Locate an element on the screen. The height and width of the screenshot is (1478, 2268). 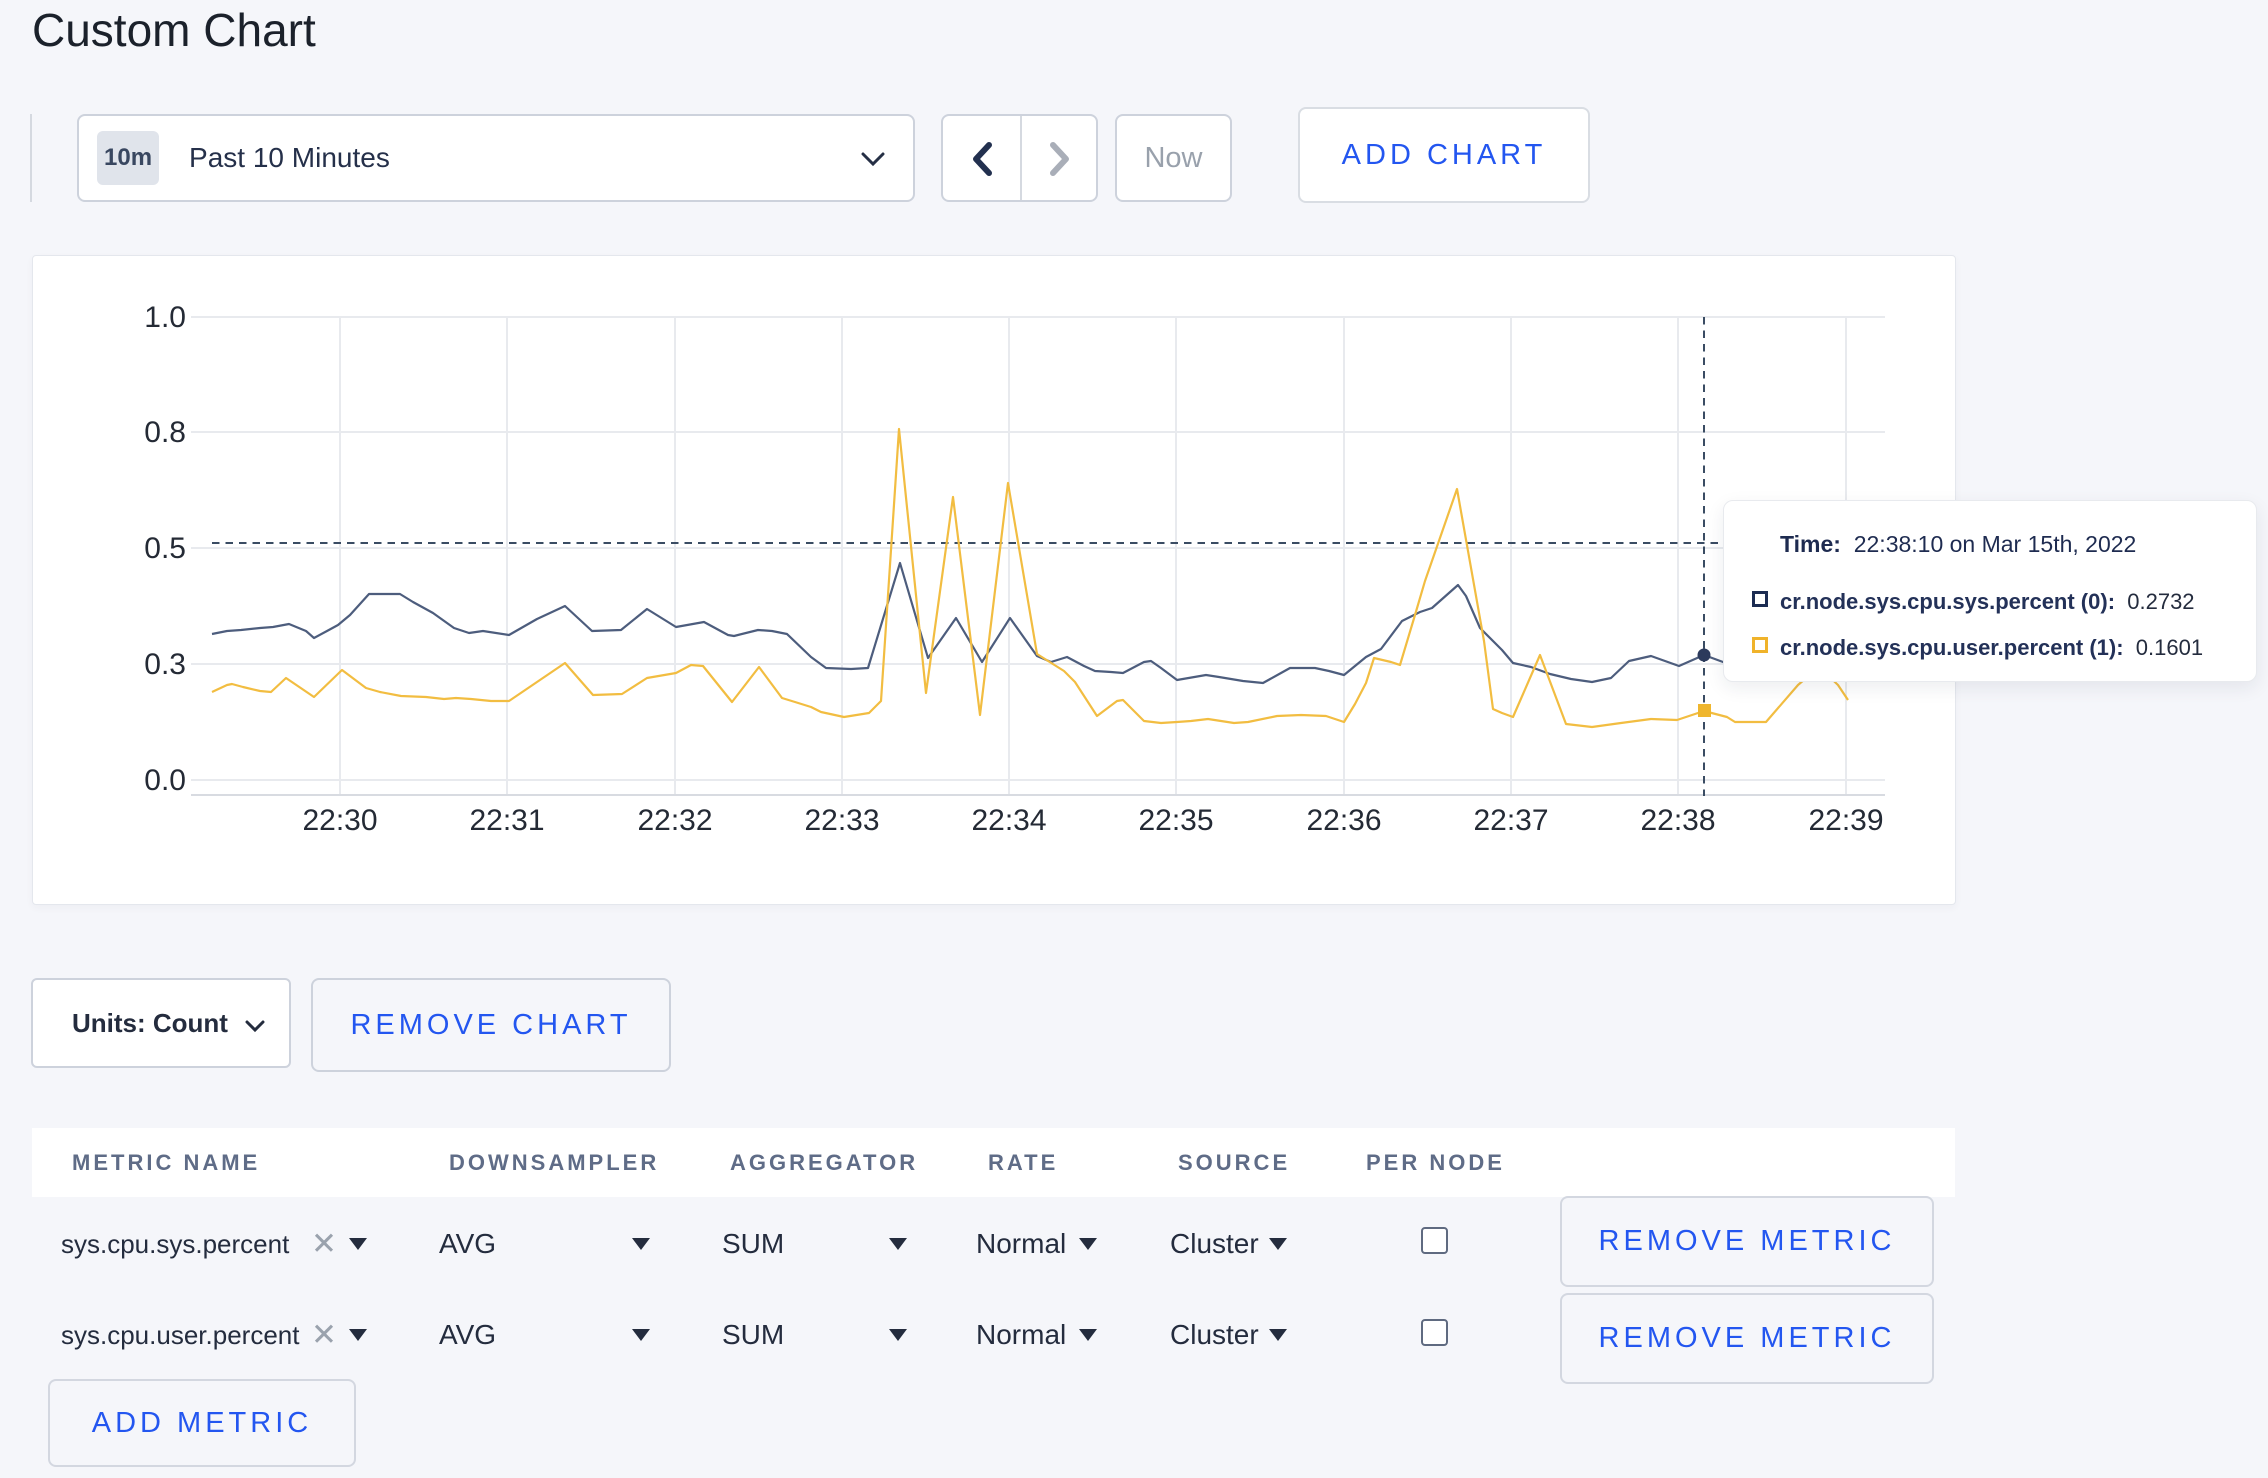
svg-text: 22:32 is located at coordinates (674, 820).